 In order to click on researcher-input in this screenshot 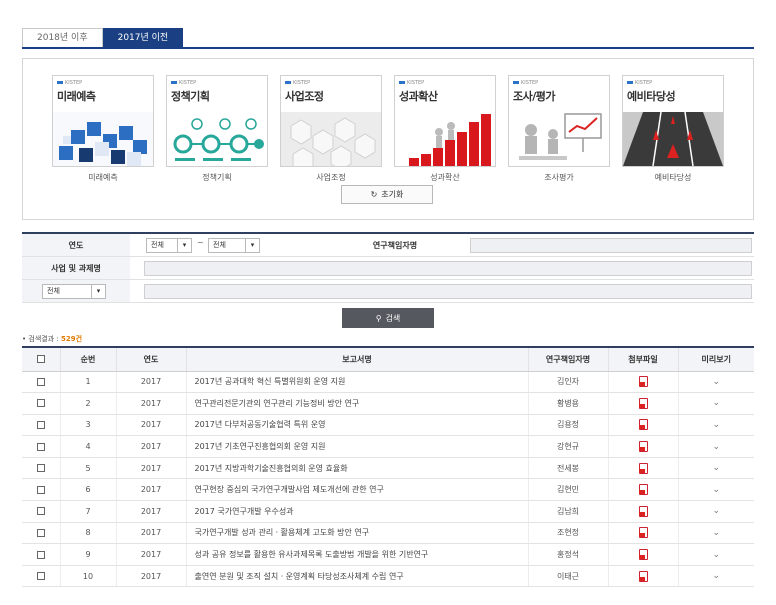, I will do `click(611, 245)`.